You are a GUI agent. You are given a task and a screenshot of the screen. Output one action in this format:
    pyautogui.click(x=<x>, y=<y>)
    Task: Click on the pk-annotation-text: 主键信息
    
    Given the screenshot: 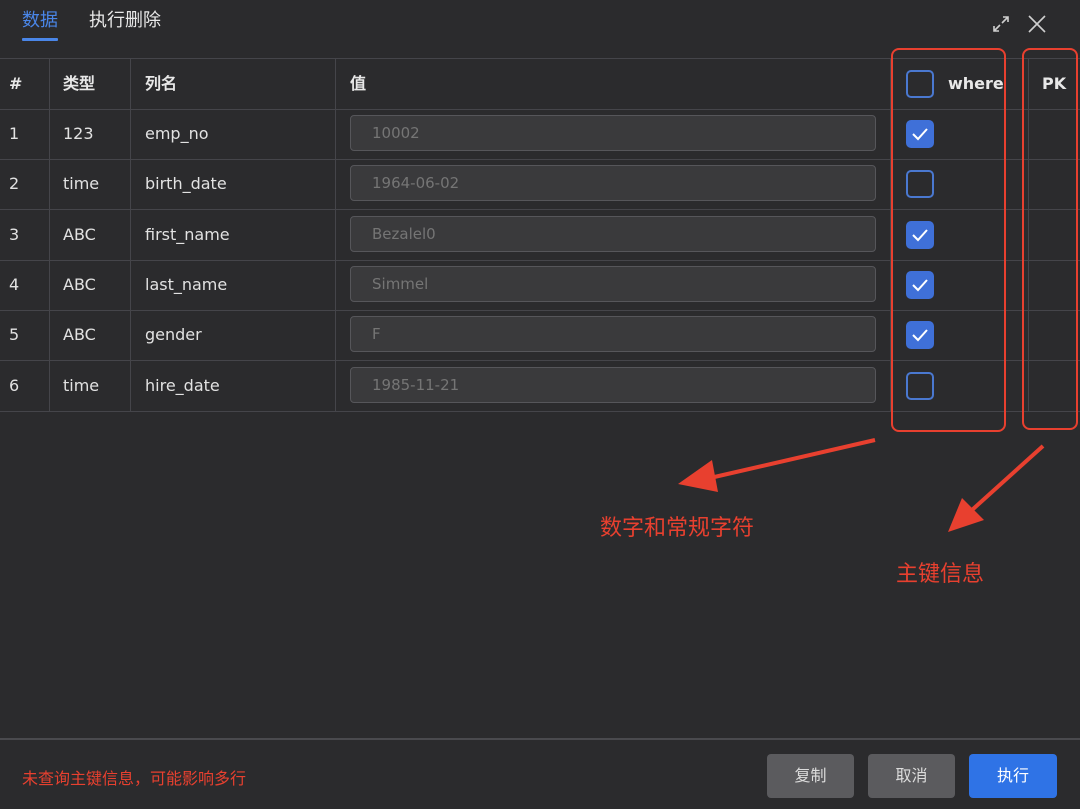 What is the action you would take?
    pyautogui.click(x=940, y=574)
    